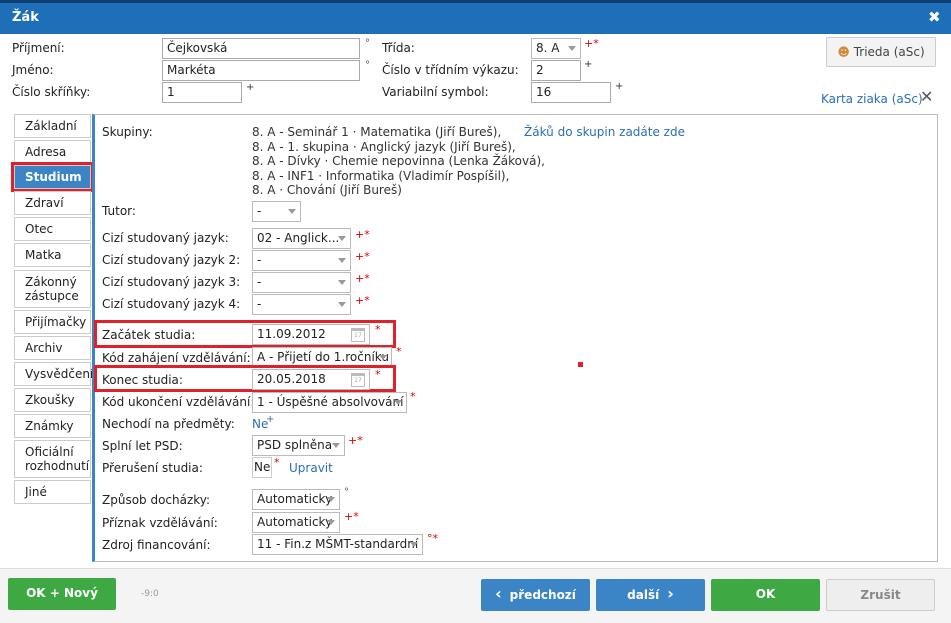 Image resolution: width=951 pixels, height=623 pixels. Describe the element at coordinates (52, 152) in the screenshot. I see `tab-adresa: Adresa` at that location.